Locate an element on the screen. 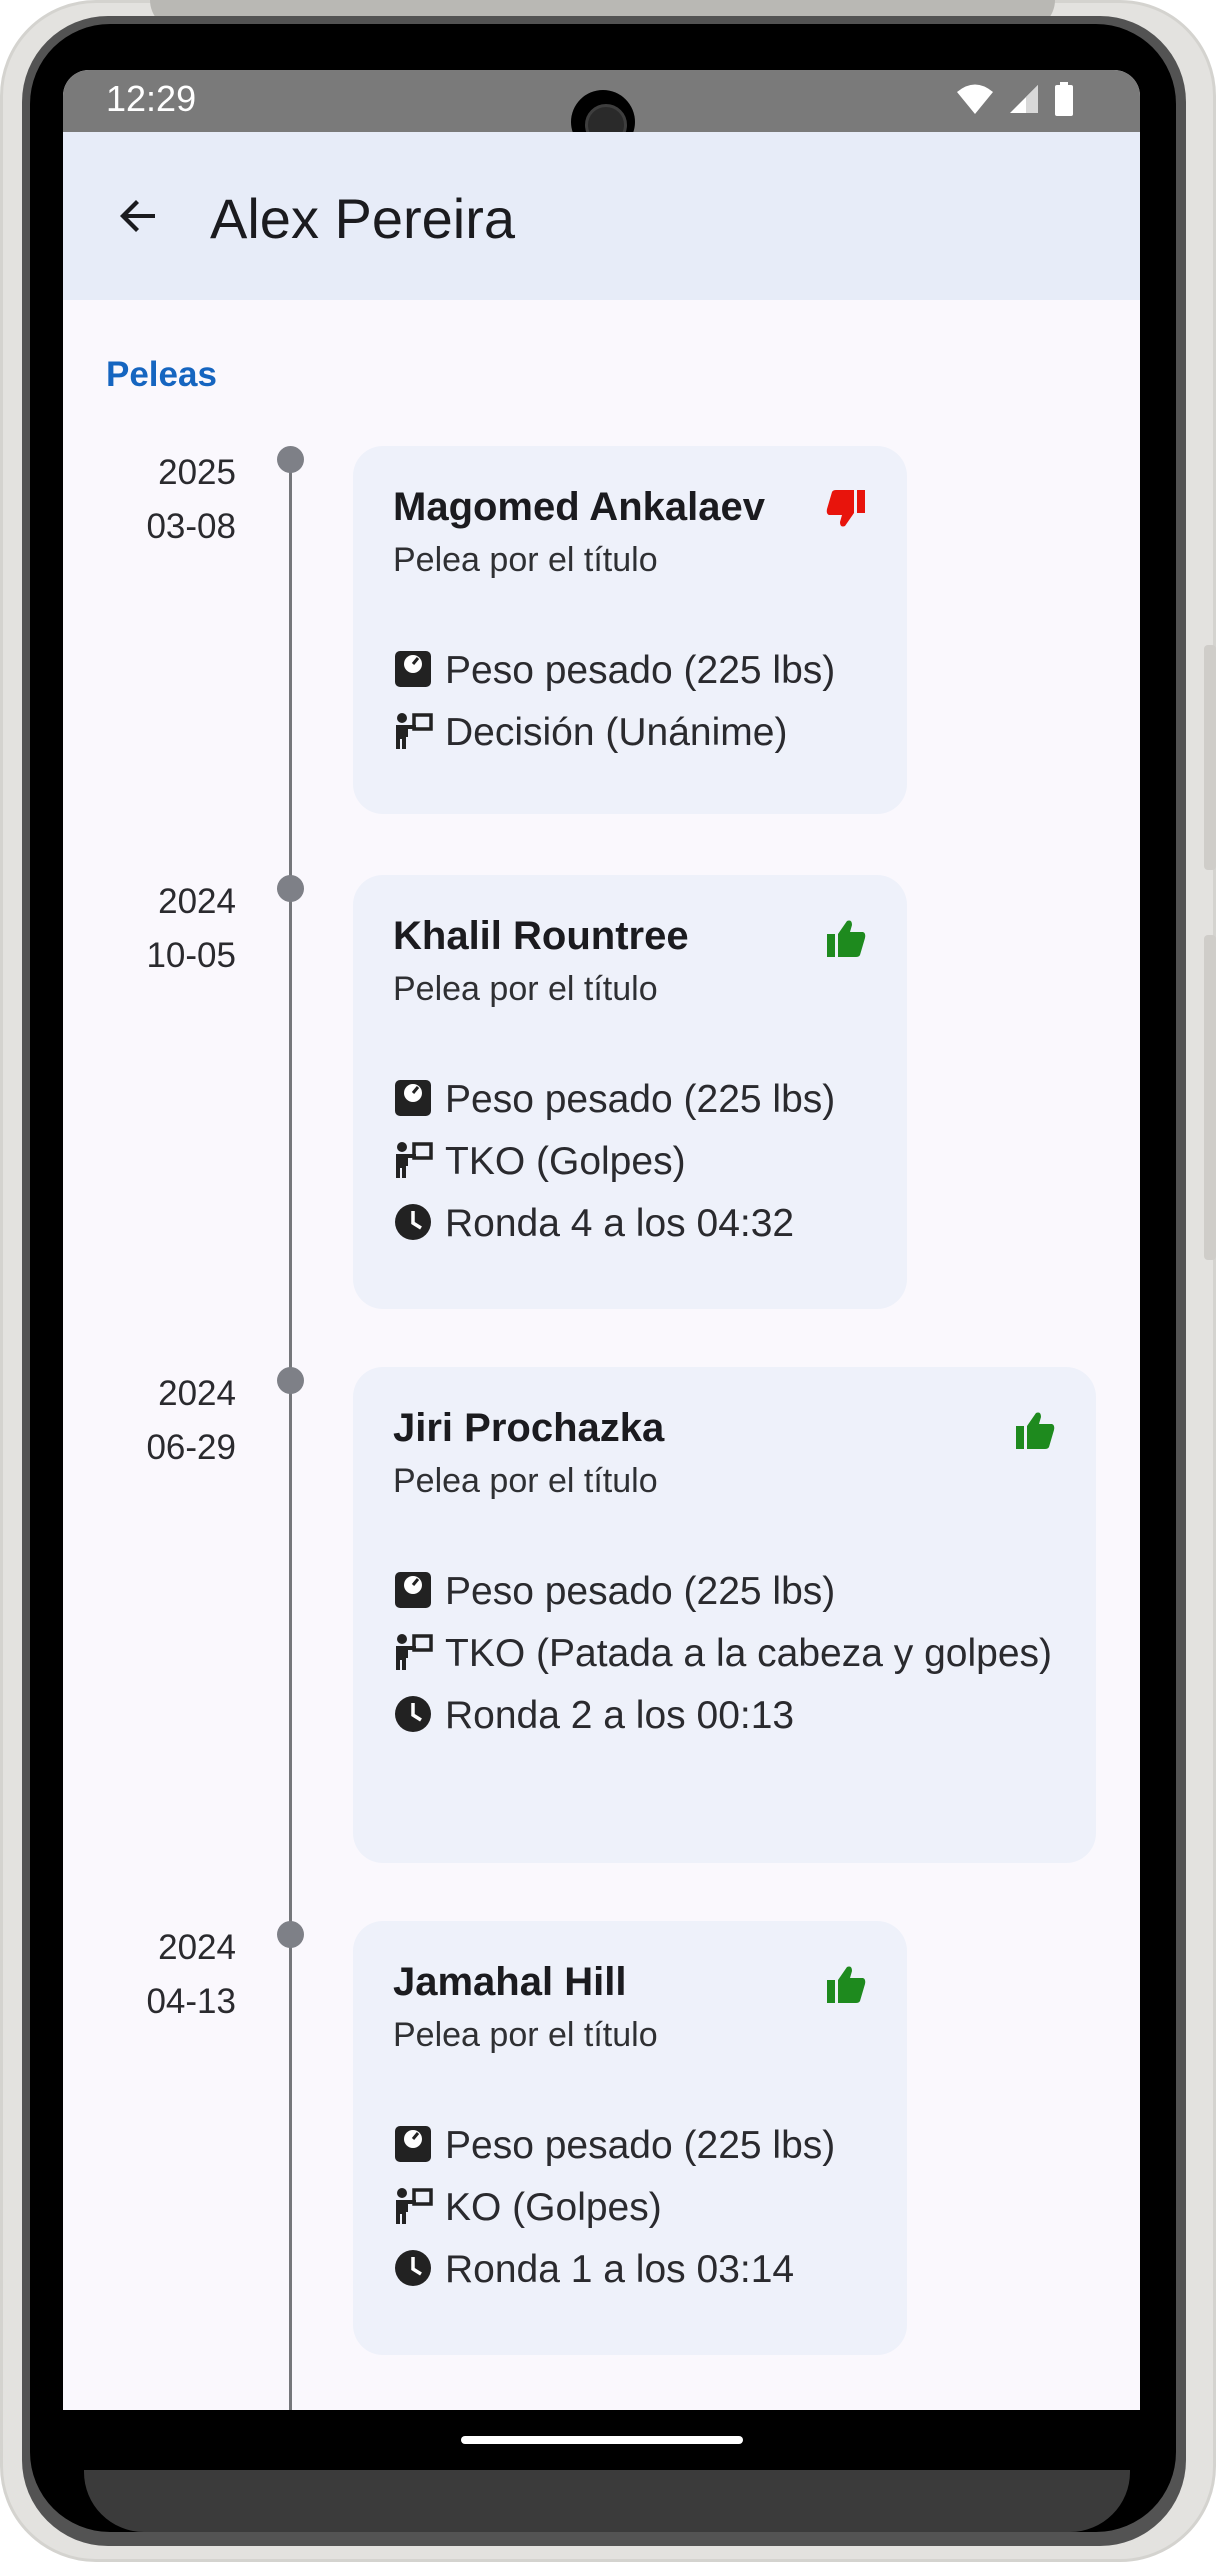  method-row: TKO (Patada a la cabeza y golpes) is located at coordinates (724, 1654).